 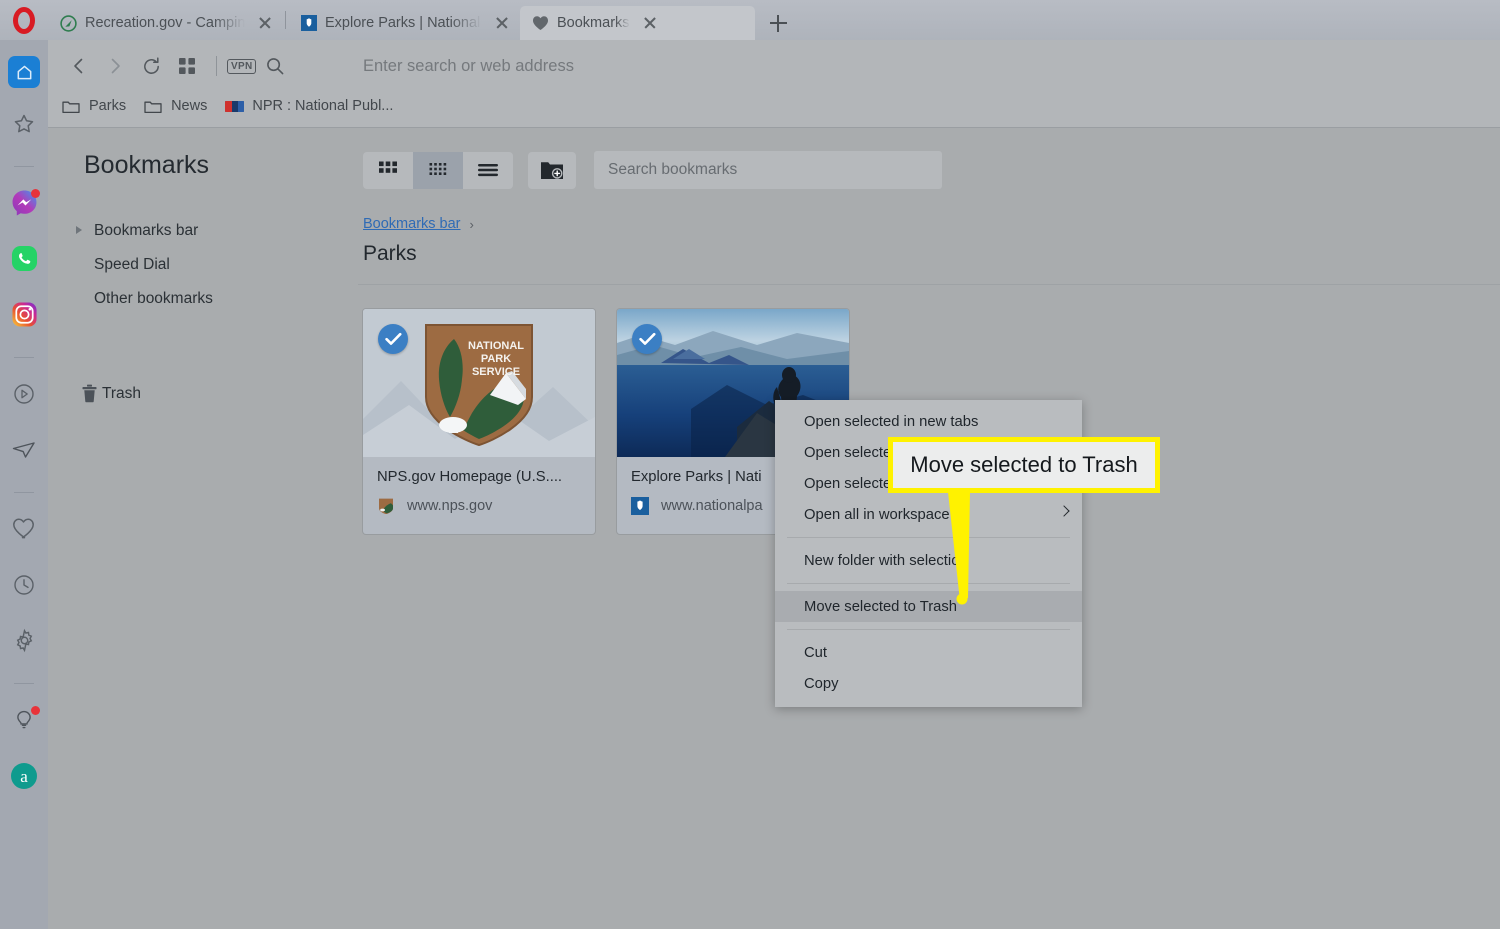 I want to click on menu-item-open-selected-in-new-tabs: Open selected in new tabs, so click(x=928, y=421).